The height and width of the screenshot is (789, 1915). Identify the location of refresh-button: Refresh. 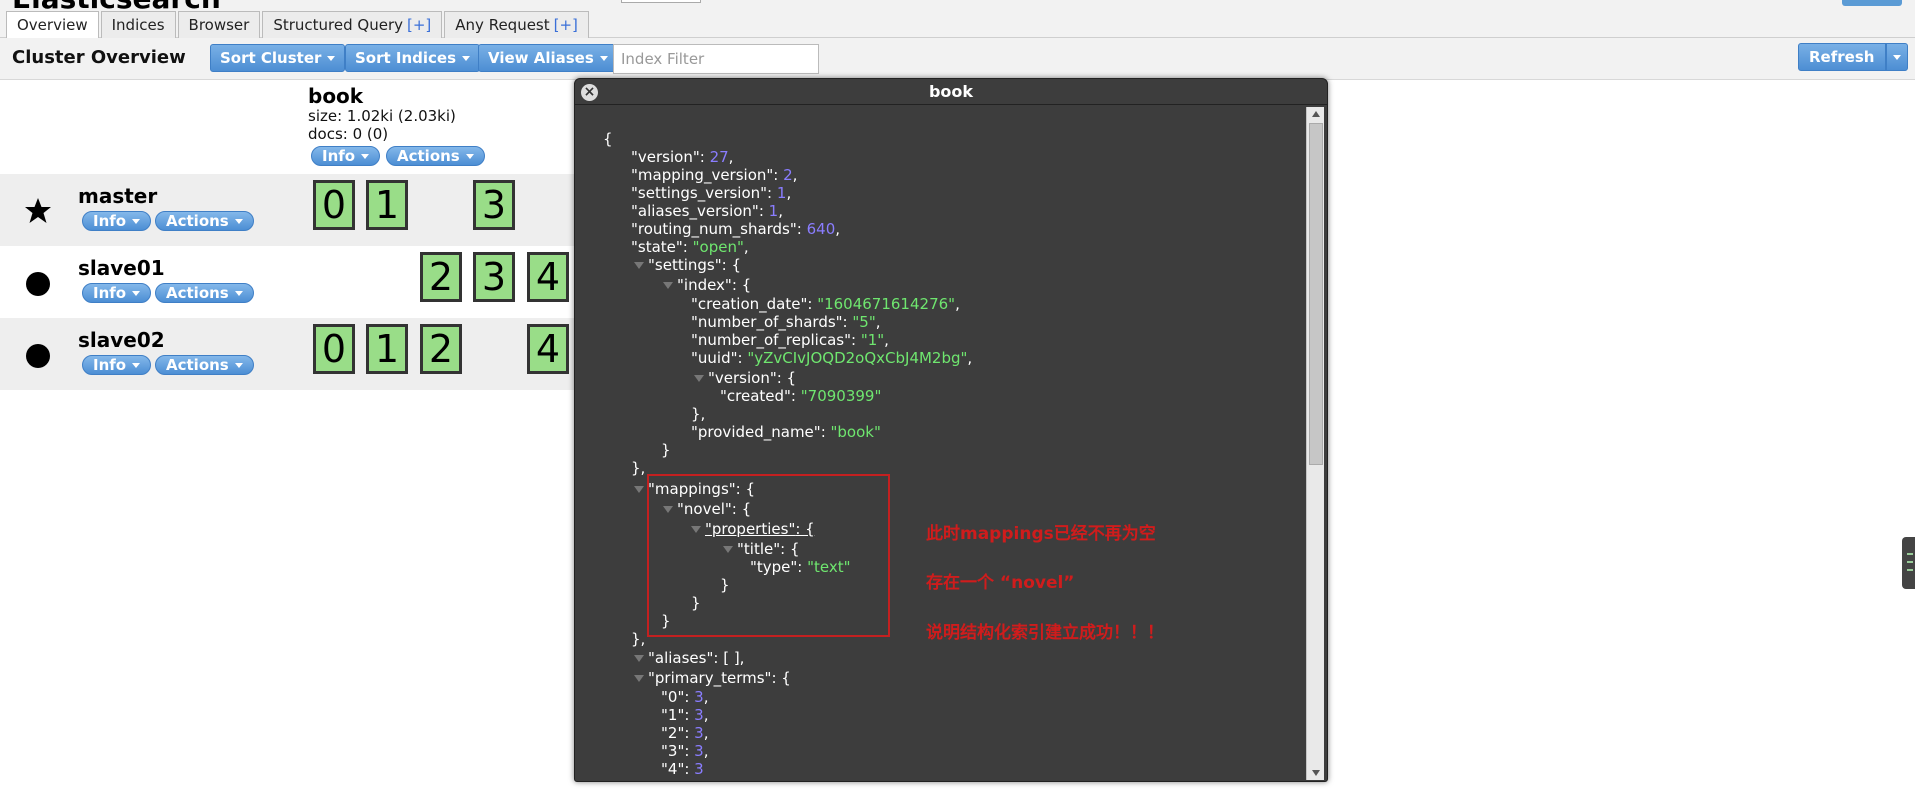
(1842, 57).